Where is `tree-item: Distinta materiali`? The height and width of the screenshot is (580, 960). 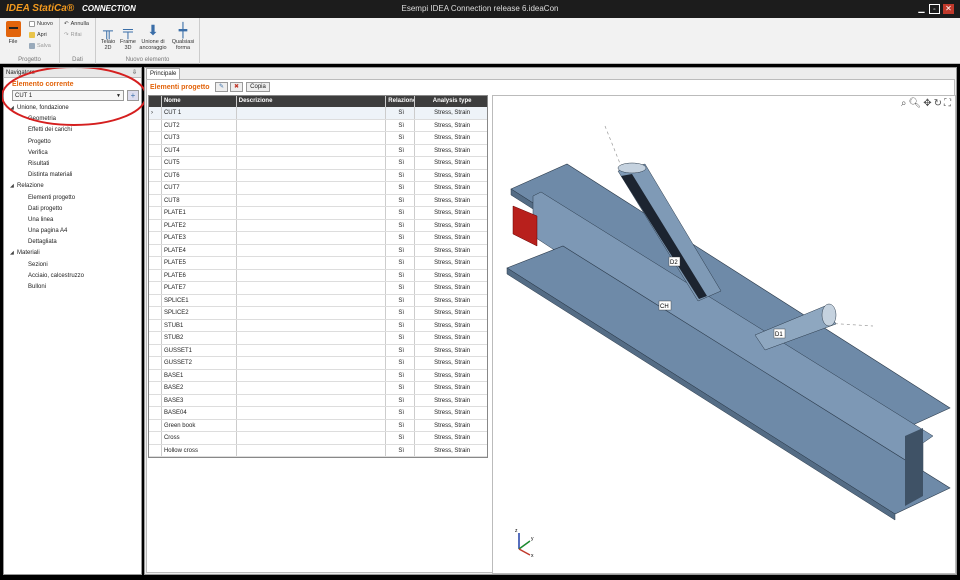
tree-item: Distinta materiali is located at coordinates (72, 175).